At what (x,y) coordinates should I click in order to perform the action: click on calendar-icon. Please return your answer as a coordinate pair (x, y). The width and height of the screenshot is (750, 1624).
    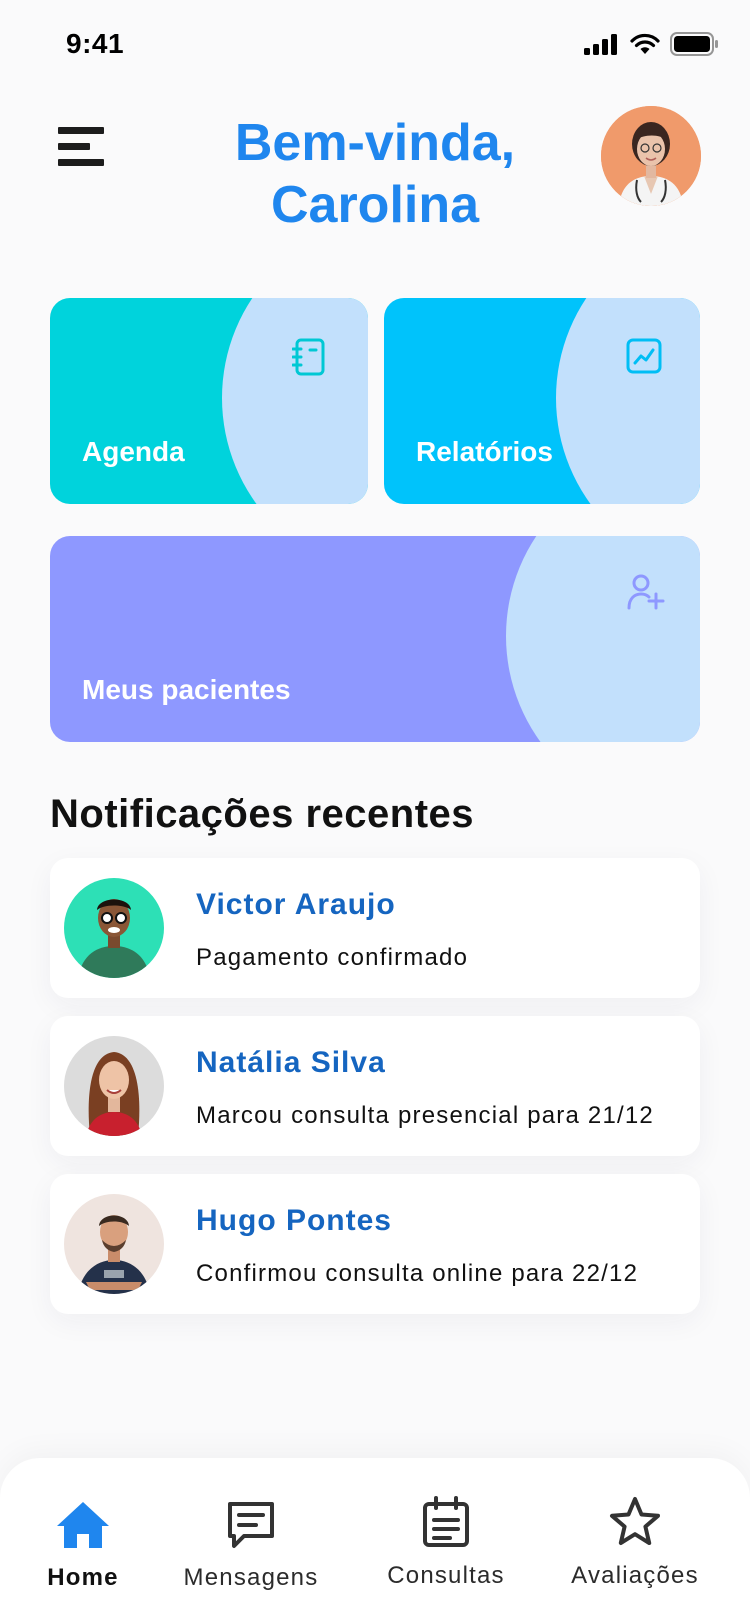
    Looking at the image, I should click on (446, 1521).